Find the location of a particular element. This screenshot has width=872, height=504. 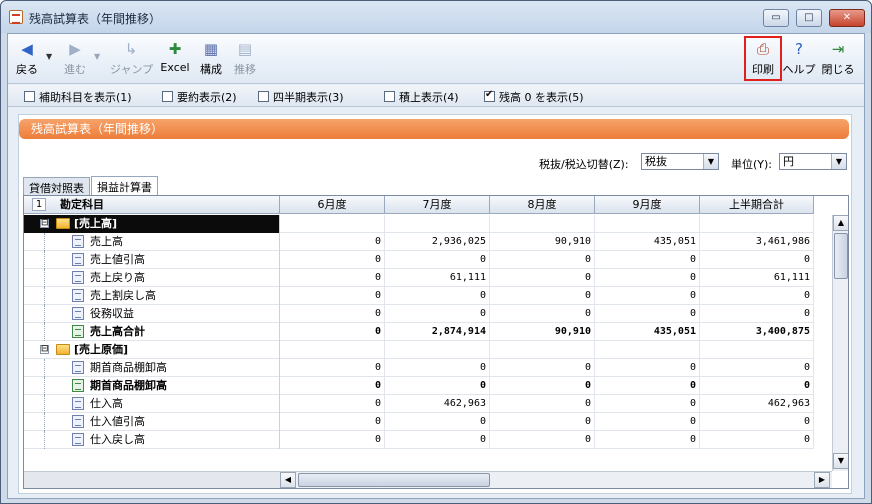

horizontal-scroll-thumb is located at coordinates (394, 480).